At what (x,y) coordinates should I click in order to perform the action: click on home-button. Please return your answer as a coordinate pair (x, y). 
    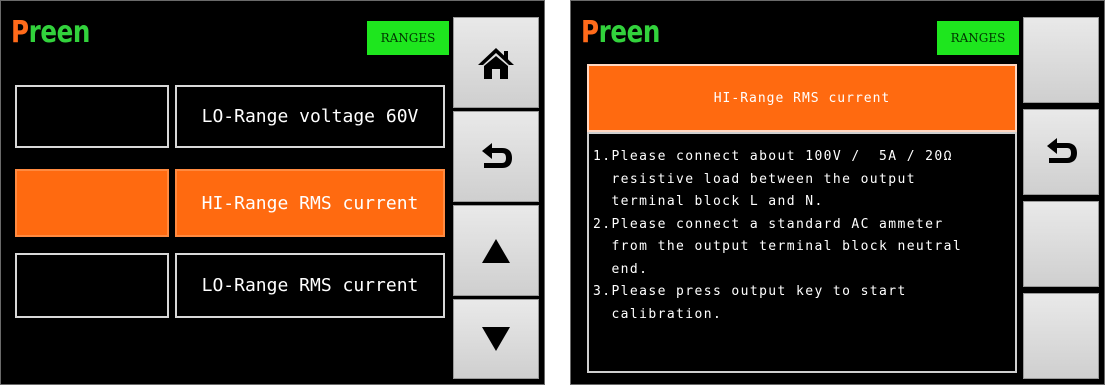
    Looking at the image, I should click on (496, 62).